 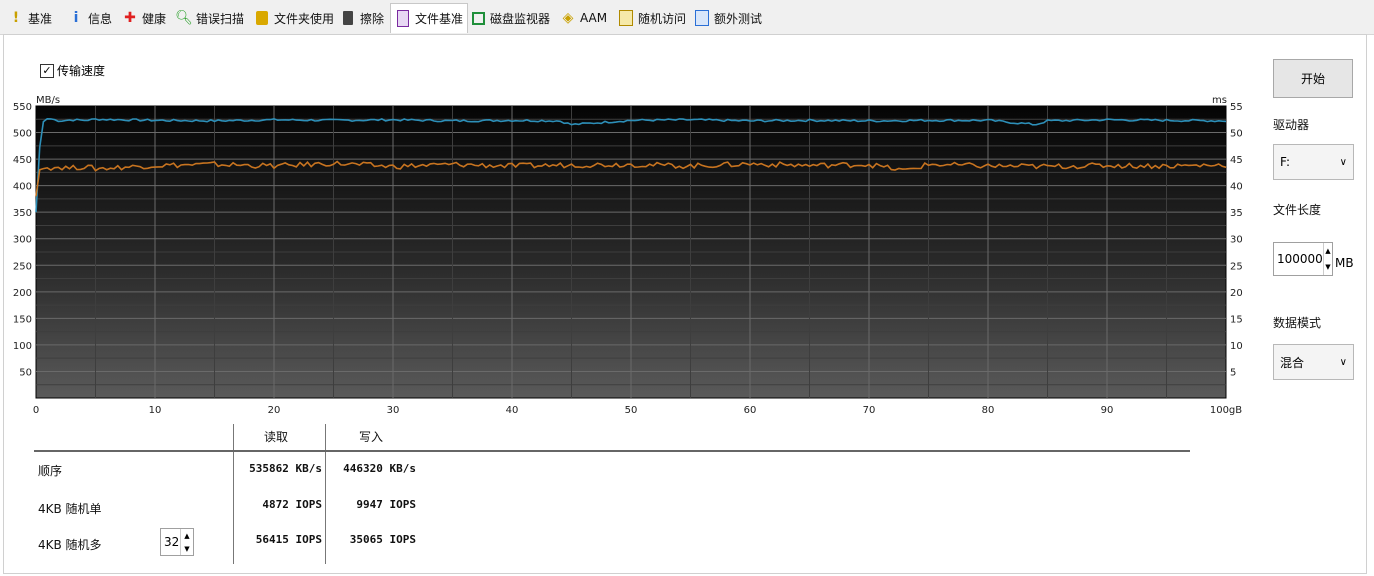 What do you see at coordinates (1233, 372) in the screenshot?
I see `y-tick-right: 5` at bounding box center [1233, 372].